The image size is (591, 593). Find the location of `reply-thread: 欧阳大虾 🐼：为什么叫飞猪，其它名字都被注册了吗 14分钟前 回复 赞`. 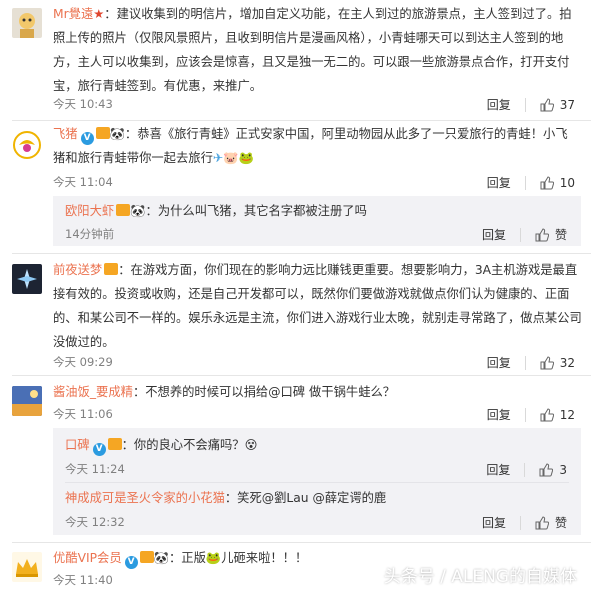

reply-thread: 欧阳大虾 🐼：为什么叫飞猪，其它名字都被注册了吗 14分钟前 回复 赞 is located at coordinates (317, 221).